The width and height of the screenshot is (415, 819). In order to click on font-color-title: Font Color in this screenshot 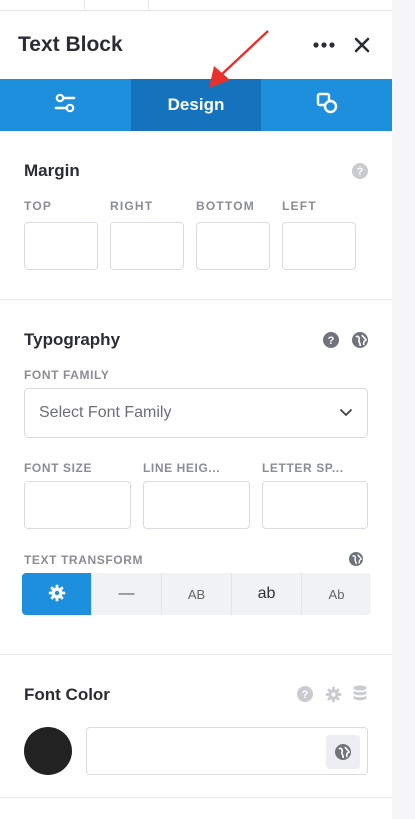, I will do `click(67, 694)`.